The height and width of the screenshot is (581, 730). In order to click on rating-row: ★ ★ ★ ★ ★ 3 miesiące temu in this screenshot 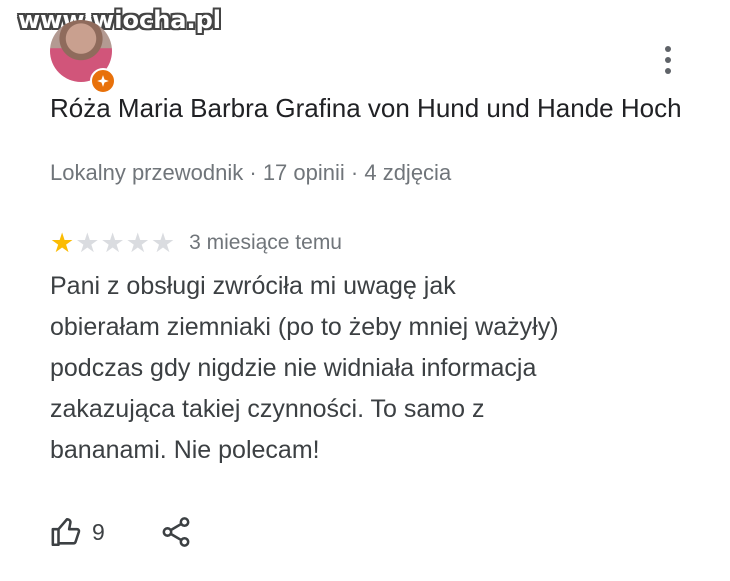, I will do `click(196, 243)`.